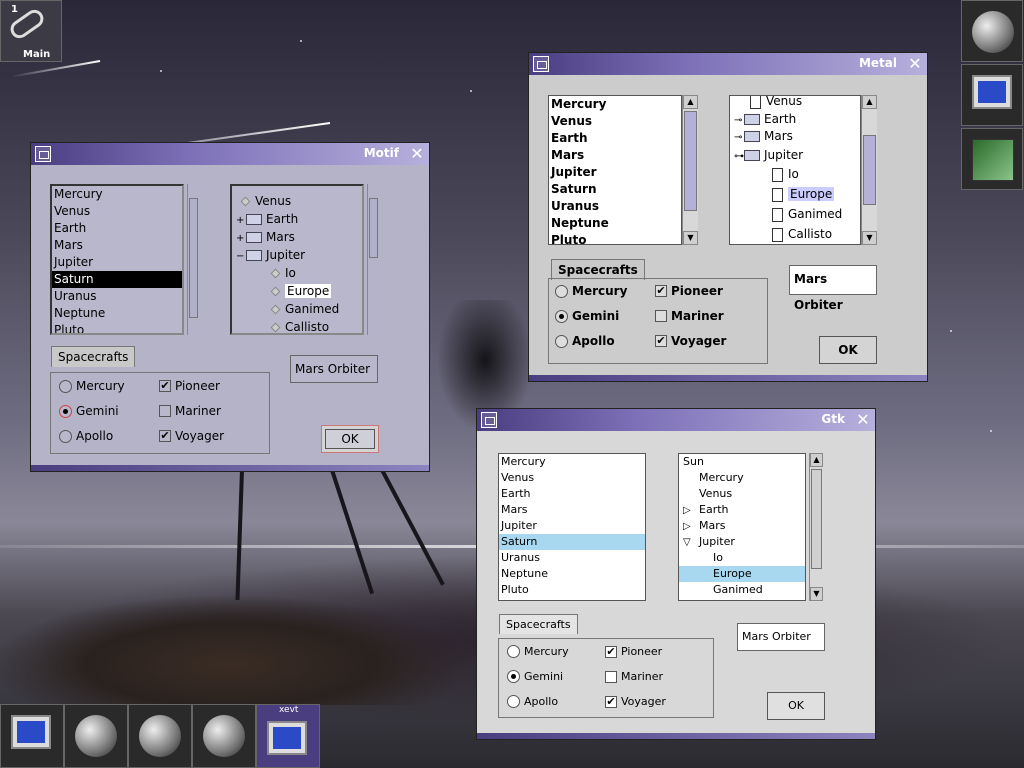 Image resolution: width=1024 pixels, height=768 pixels. What do you see at coordinates (992, 95) in the screenshot?
I see `dock-app-monitor` at bounding box center [992, 95].